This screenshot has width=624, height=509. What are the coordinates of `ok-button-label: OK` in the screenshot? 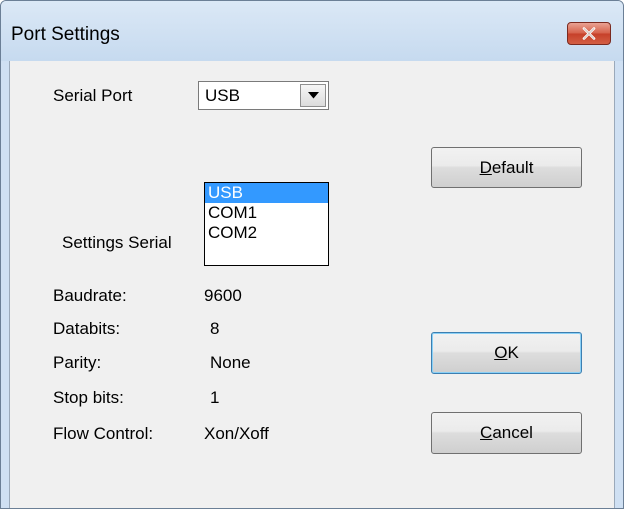 It's located at (506, 352).